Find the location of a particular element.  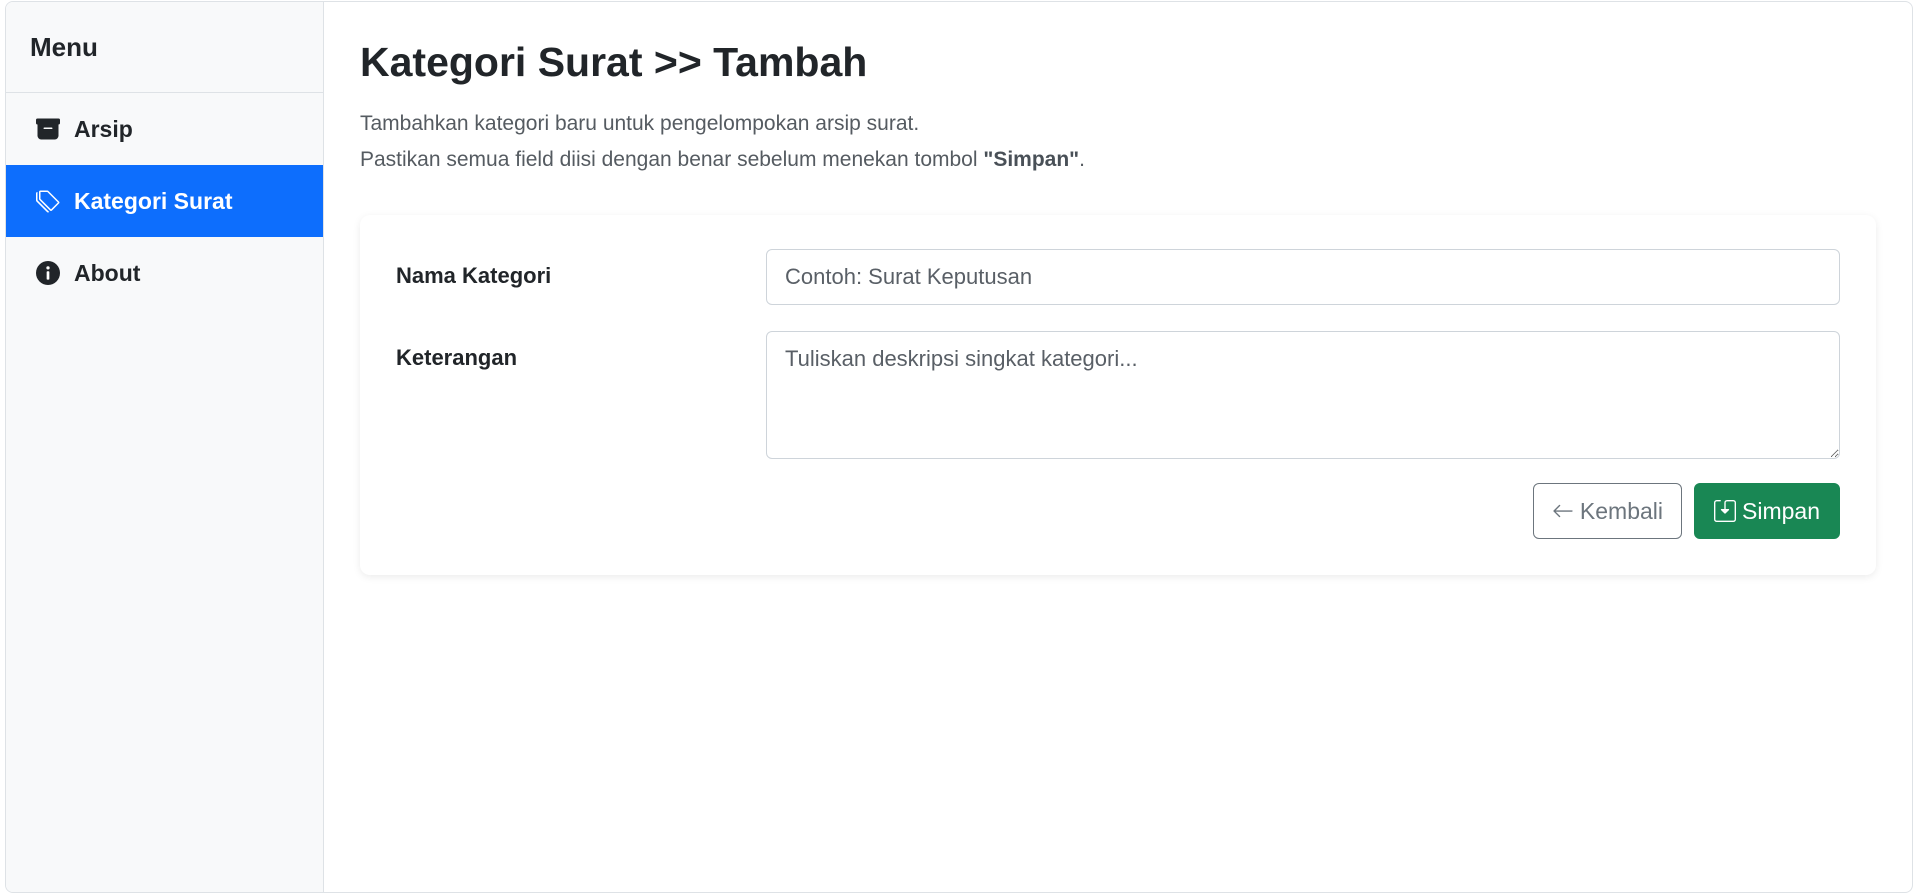

nama-kategori-label: Nama Kategori is located at coordinates (474, 275).